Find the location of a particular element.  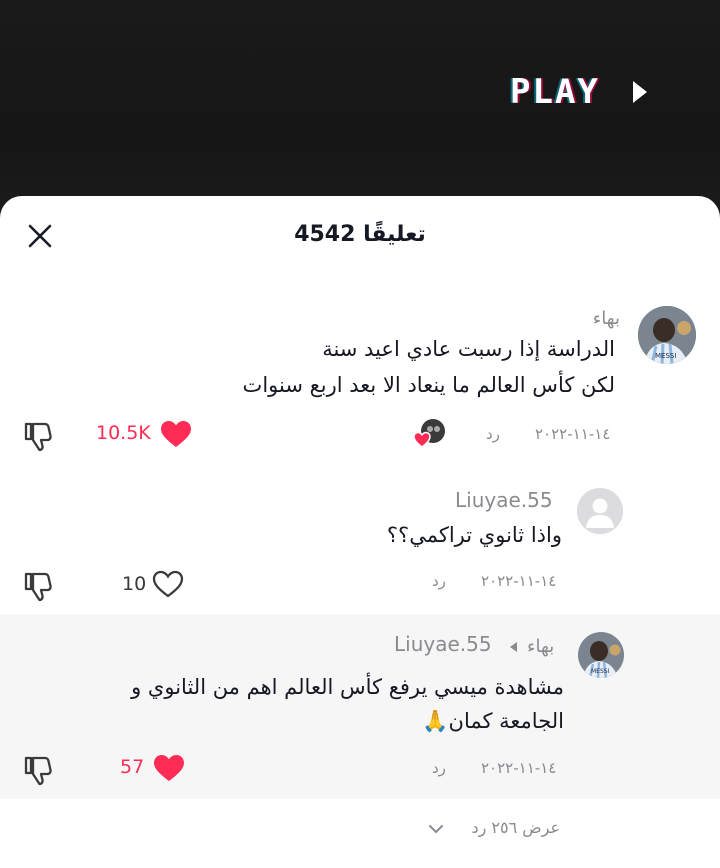

play-overlay-text: PLAY is located at coordinates (555, 92).